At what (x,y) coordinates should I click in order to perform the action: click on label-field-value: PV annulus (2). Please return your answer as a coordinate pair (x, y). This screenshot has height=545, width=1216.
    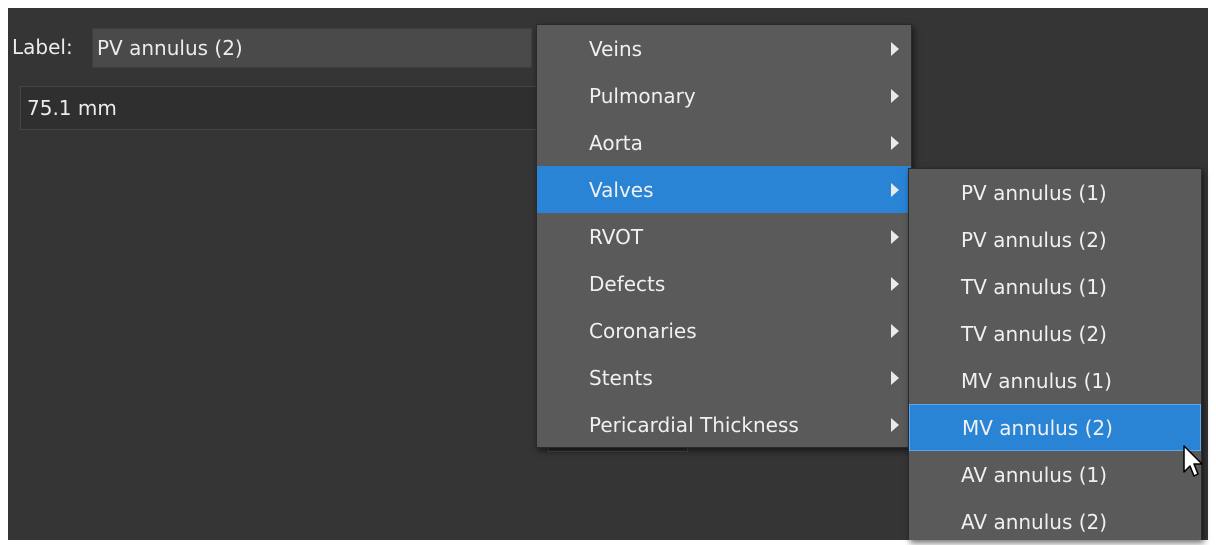
    Looking at the image, I should click on (170, 48).